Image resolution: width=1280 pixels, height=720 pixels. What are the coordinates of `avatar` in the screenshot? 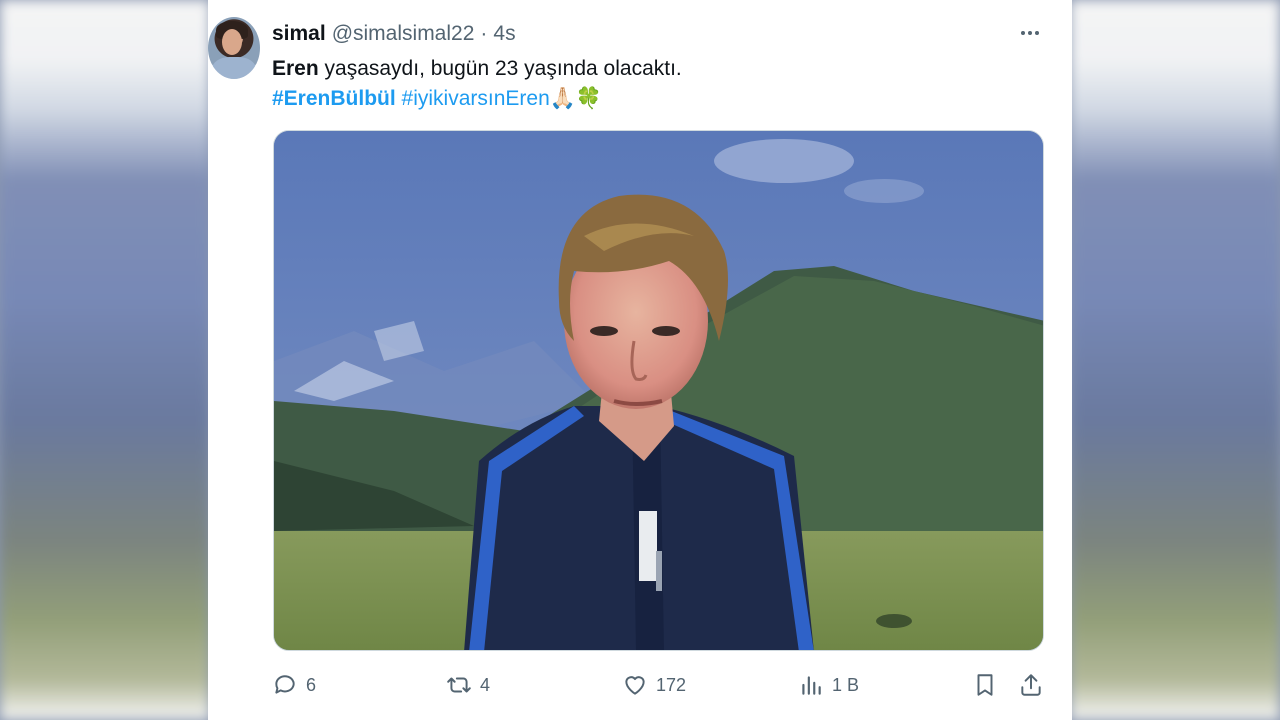 It's located at (234, 48).